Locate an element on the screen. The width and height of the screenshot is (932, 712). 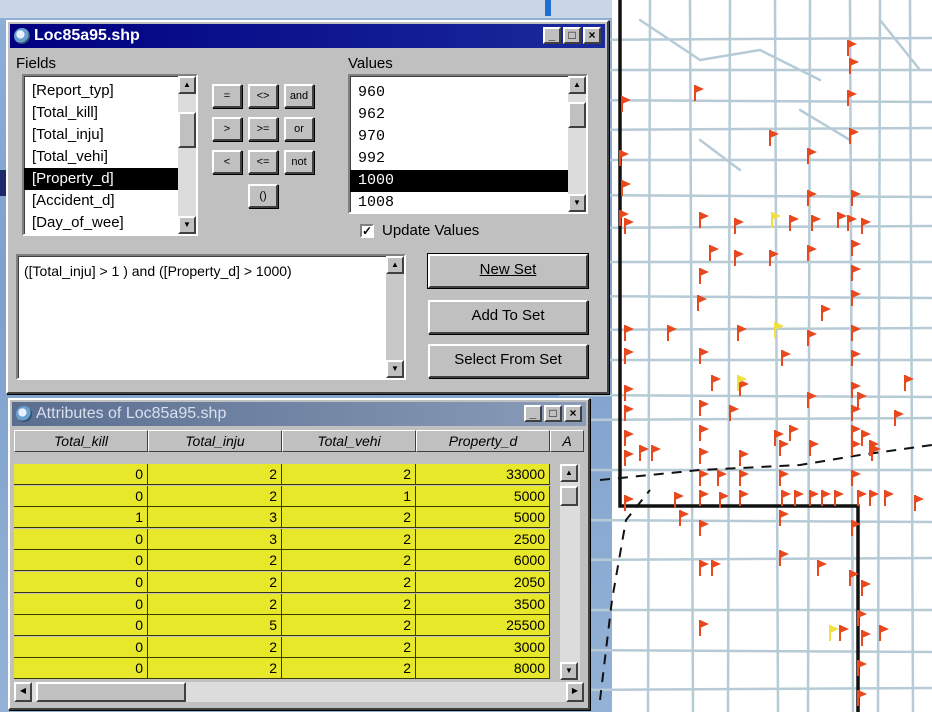
operator-greater-equal-button: >= is located at coordinates (263, 129).